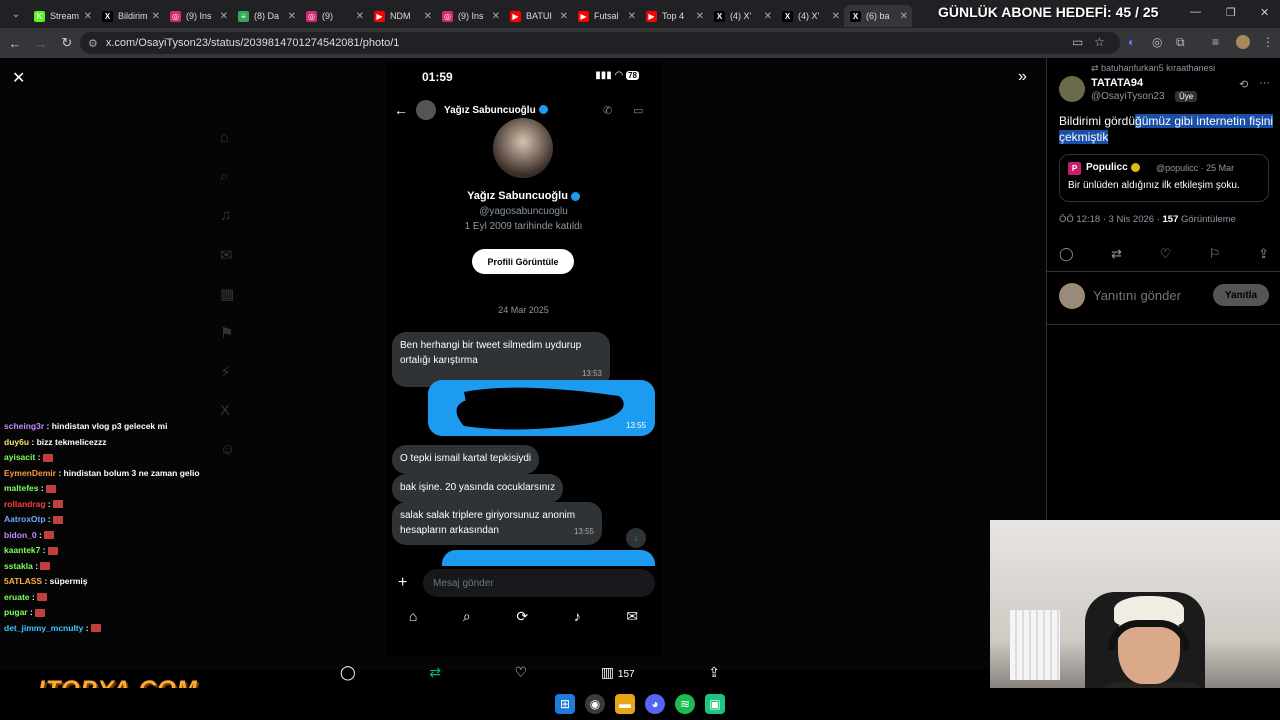 This screenshot has height=720, width=1280. I want to click on reply-input: Yanıtını gönder, so click(1137, 295).